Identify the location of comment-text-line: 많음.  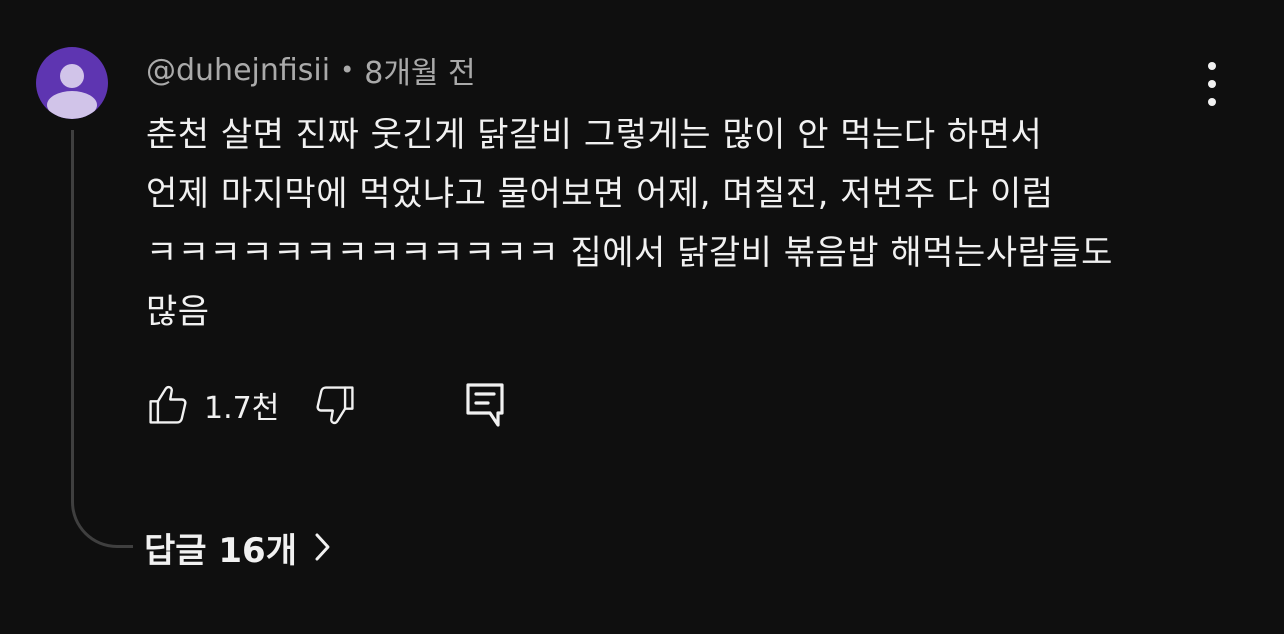
(178, 312).